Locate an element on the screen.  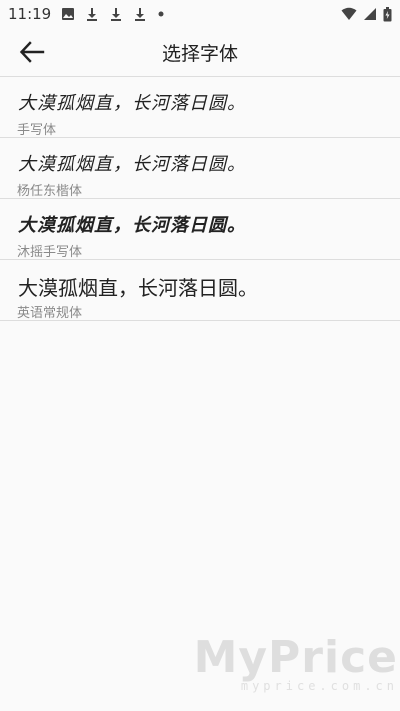
watermark: MyPrice myprice.com.cn is located at coordinates (296, 662).